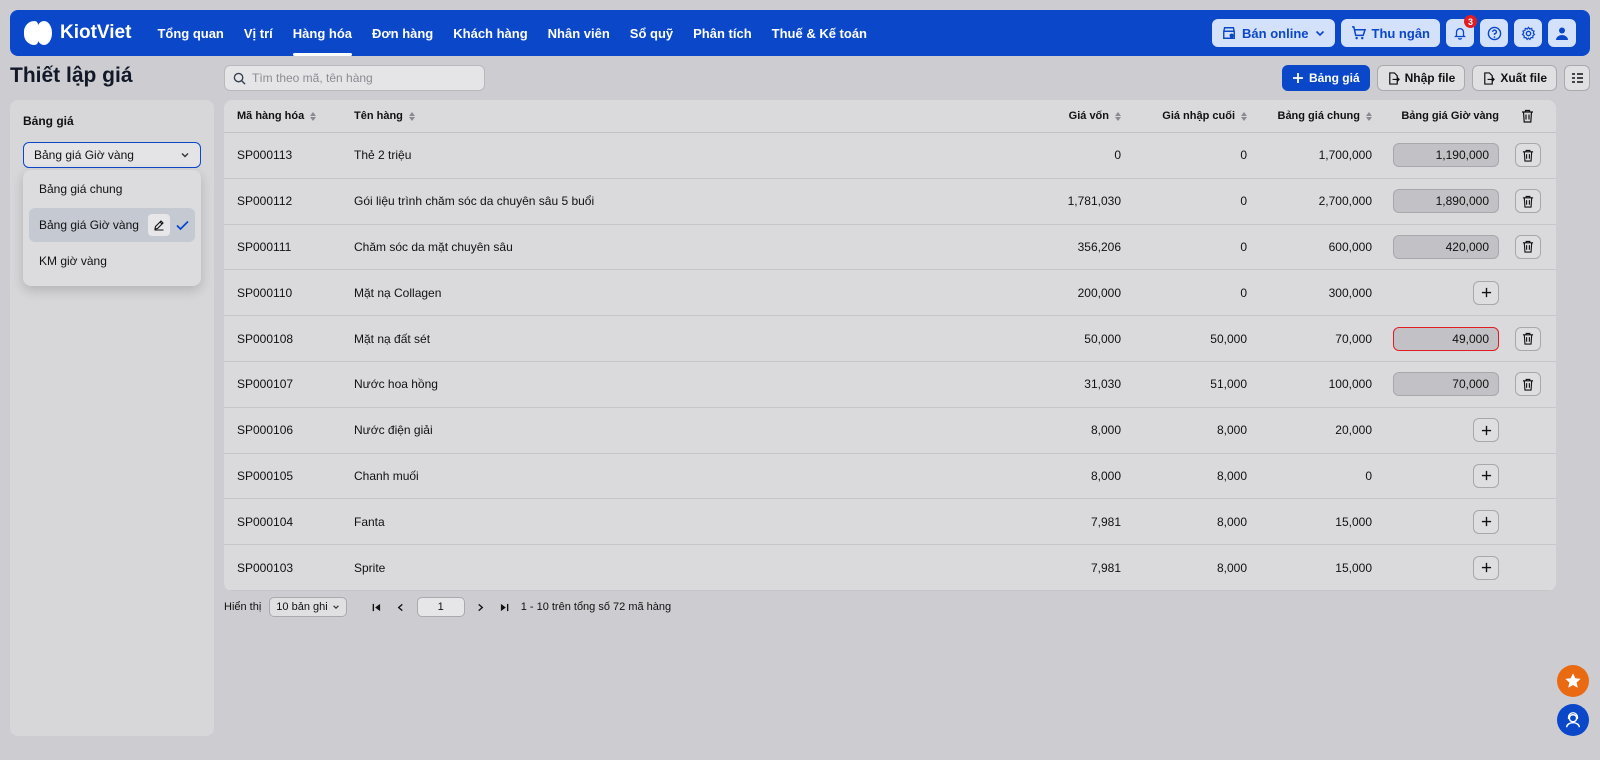 This screenshot has height=760, width=1600. I want to click on header-last-import: Giá nhập cuối, so click(1184, 116).